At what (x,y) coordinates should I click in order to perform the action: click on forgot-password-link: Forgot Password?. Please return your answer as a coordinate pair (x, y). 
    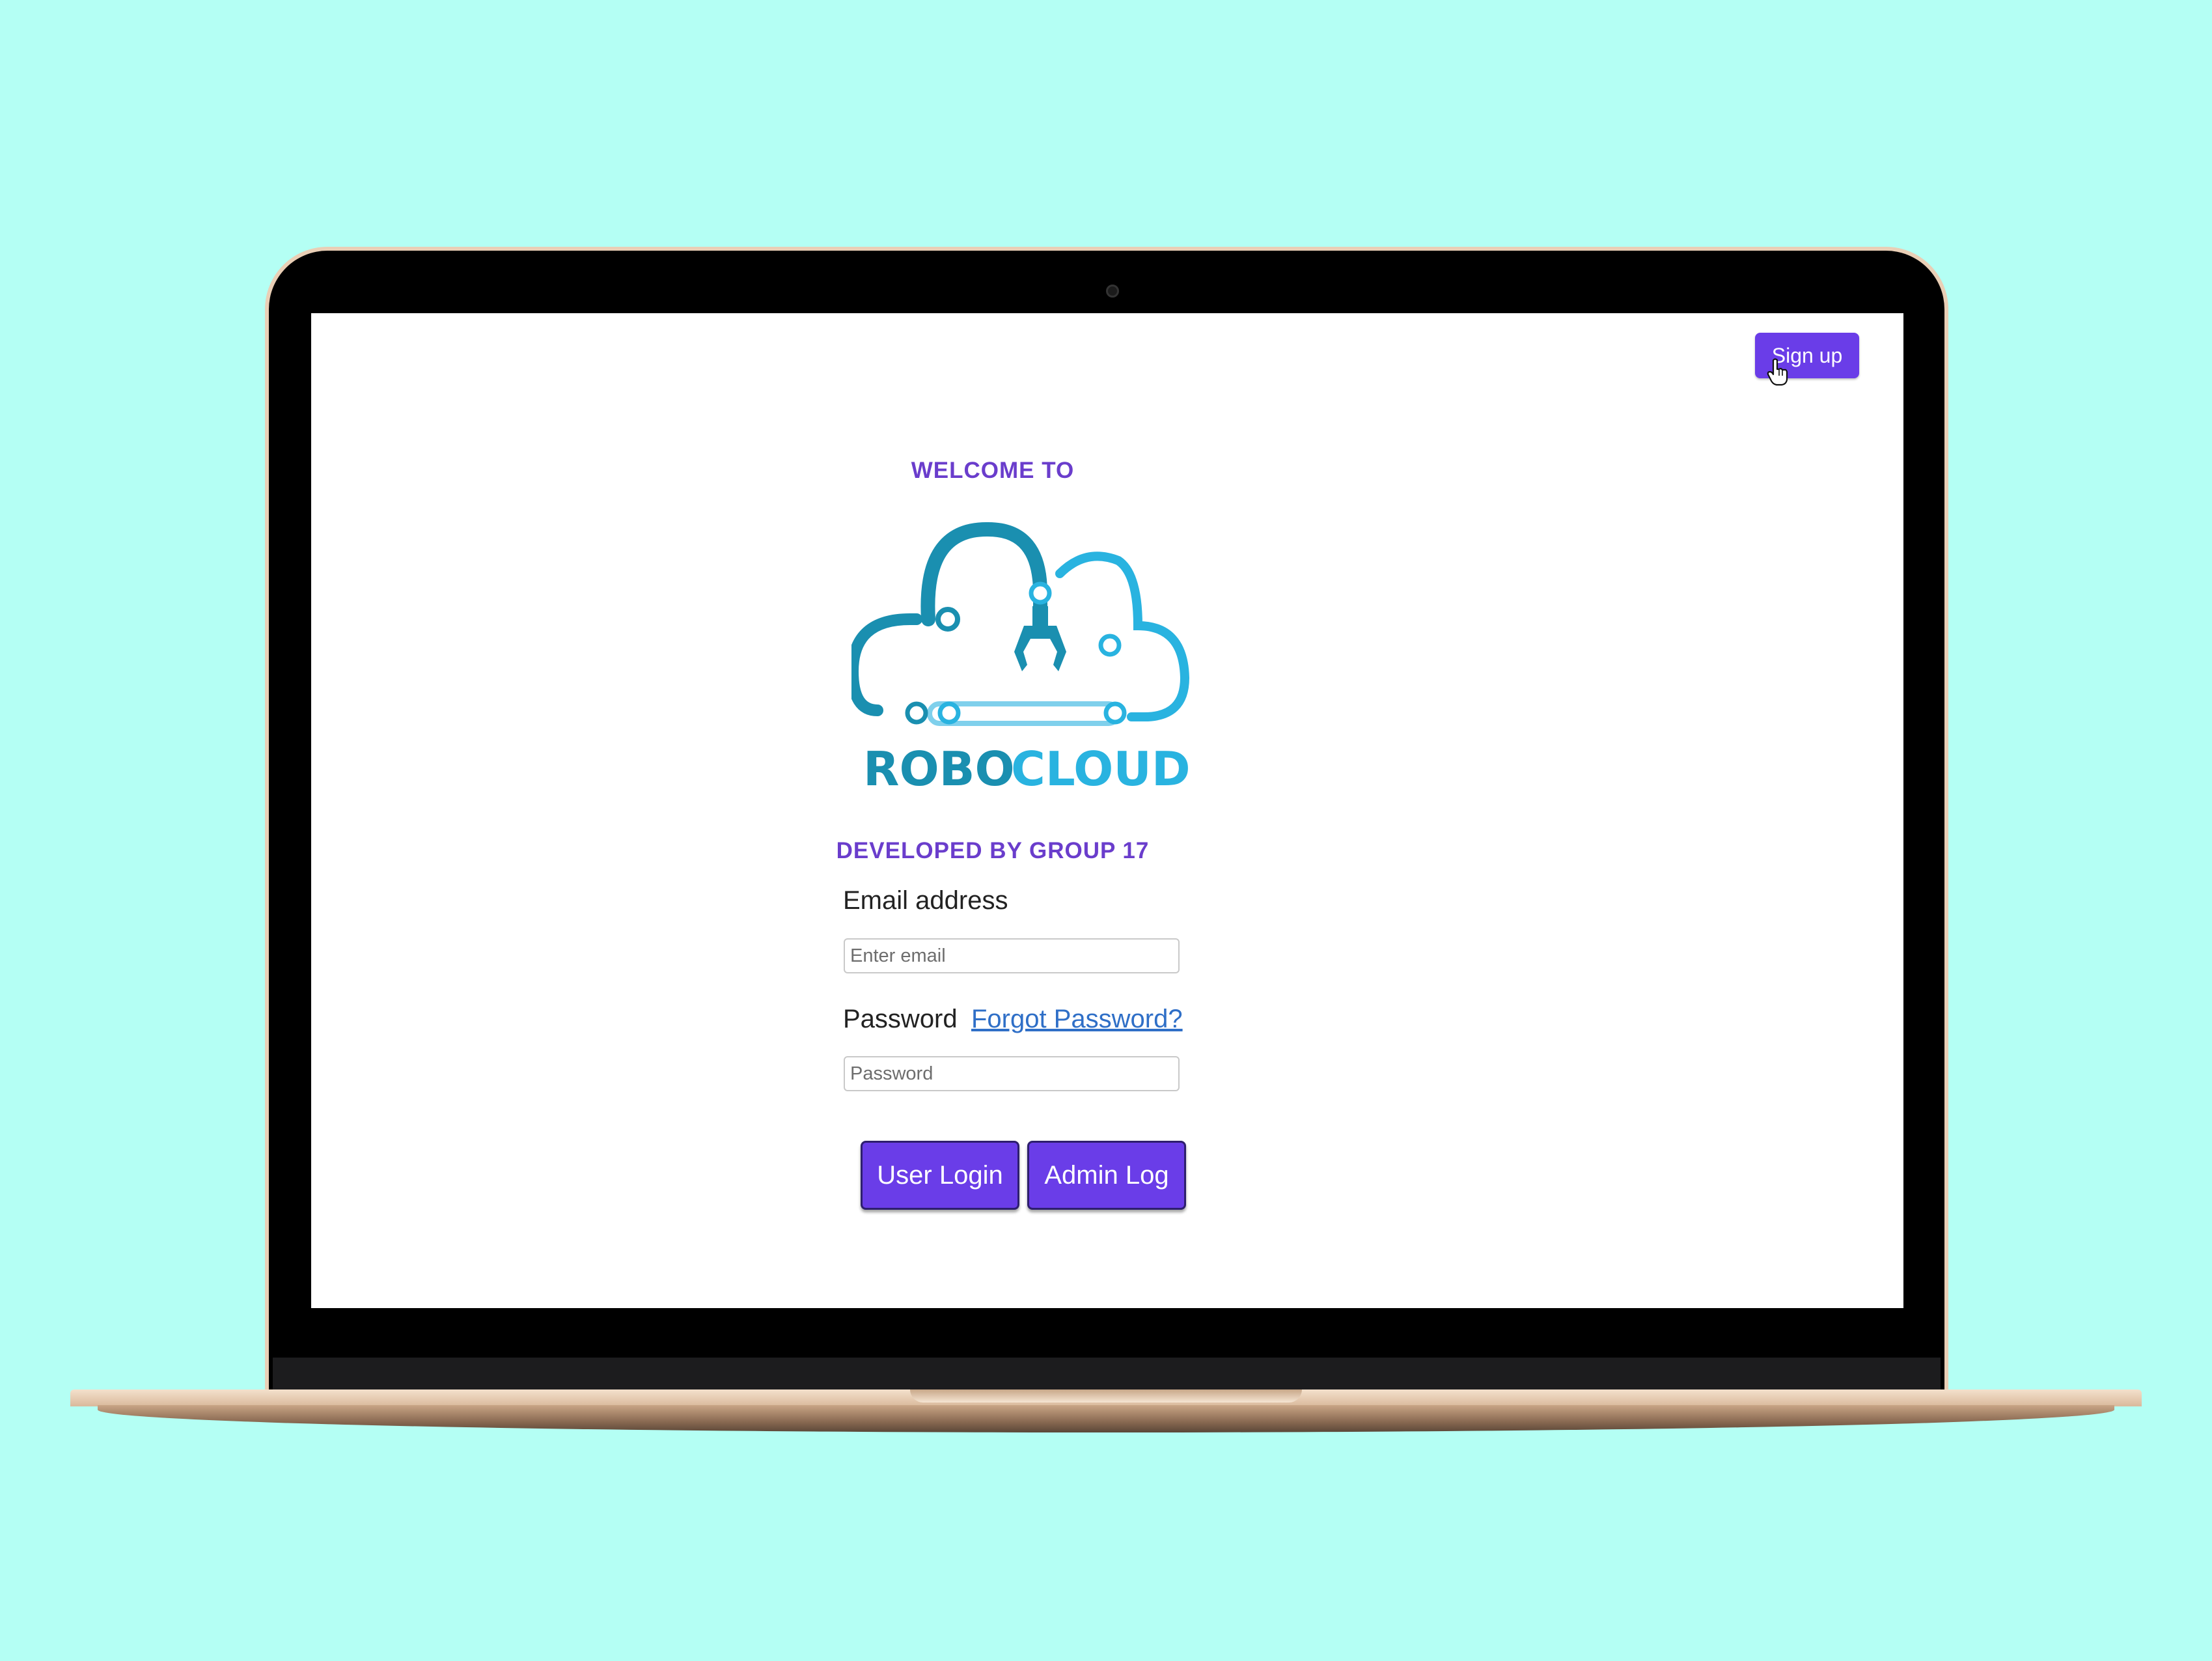
    Looking at the image, I should click on (1077, 1019).